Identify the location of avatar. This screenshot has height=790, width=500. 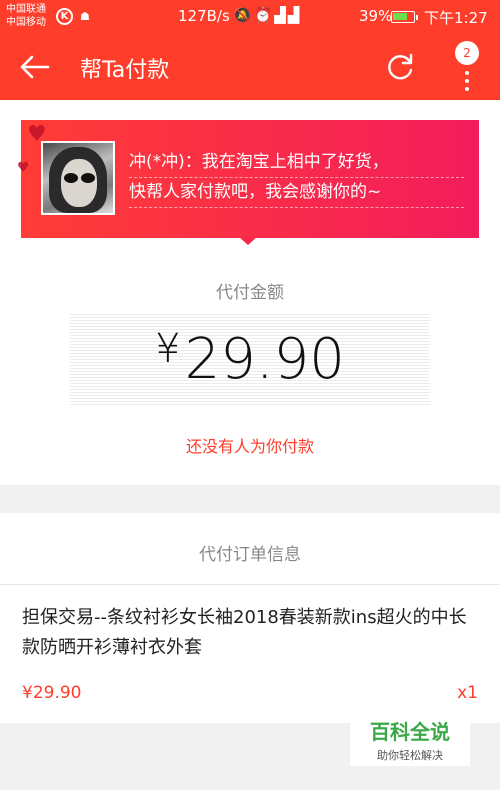
(78, 178).